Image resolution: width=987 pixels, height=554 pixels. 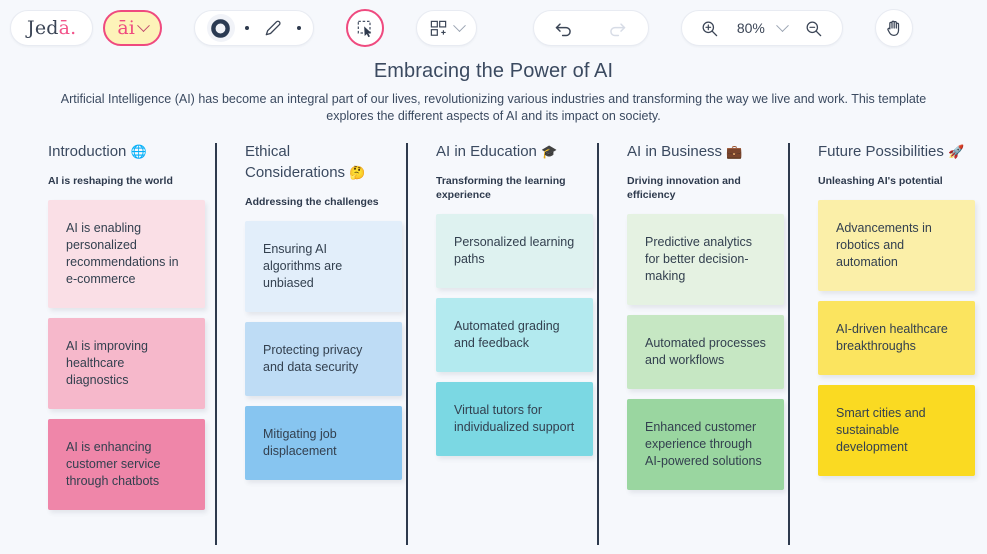 What do you see at coordinates (734, 151) in the screenshot?
I see `briefcase-icon: 💼` at bounding box center [734, 151].